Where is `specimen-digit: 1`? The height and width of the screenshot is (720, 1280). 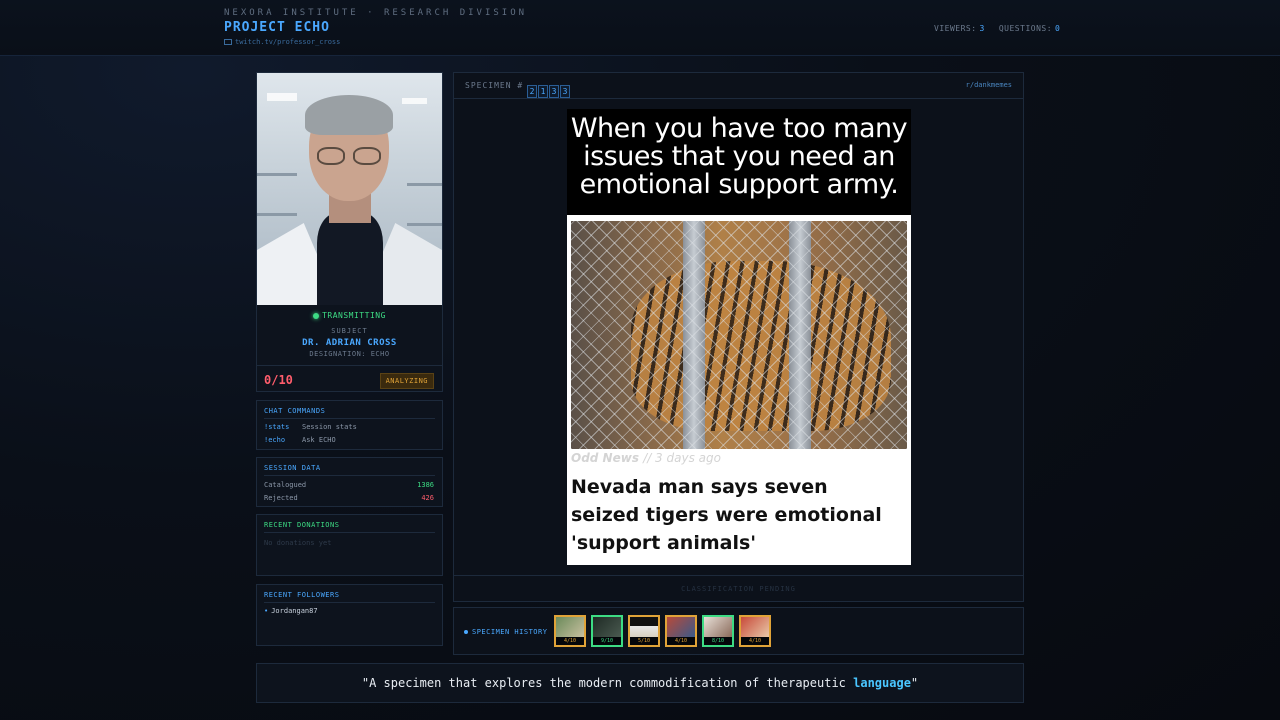
specimen-digit: 1 is located at coordinates (543, 91).